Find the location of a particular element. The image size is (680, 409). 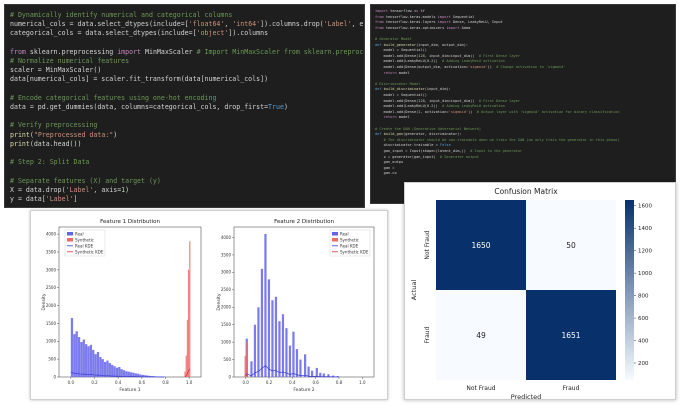

code-token: from is located at coordinates (380, 27).